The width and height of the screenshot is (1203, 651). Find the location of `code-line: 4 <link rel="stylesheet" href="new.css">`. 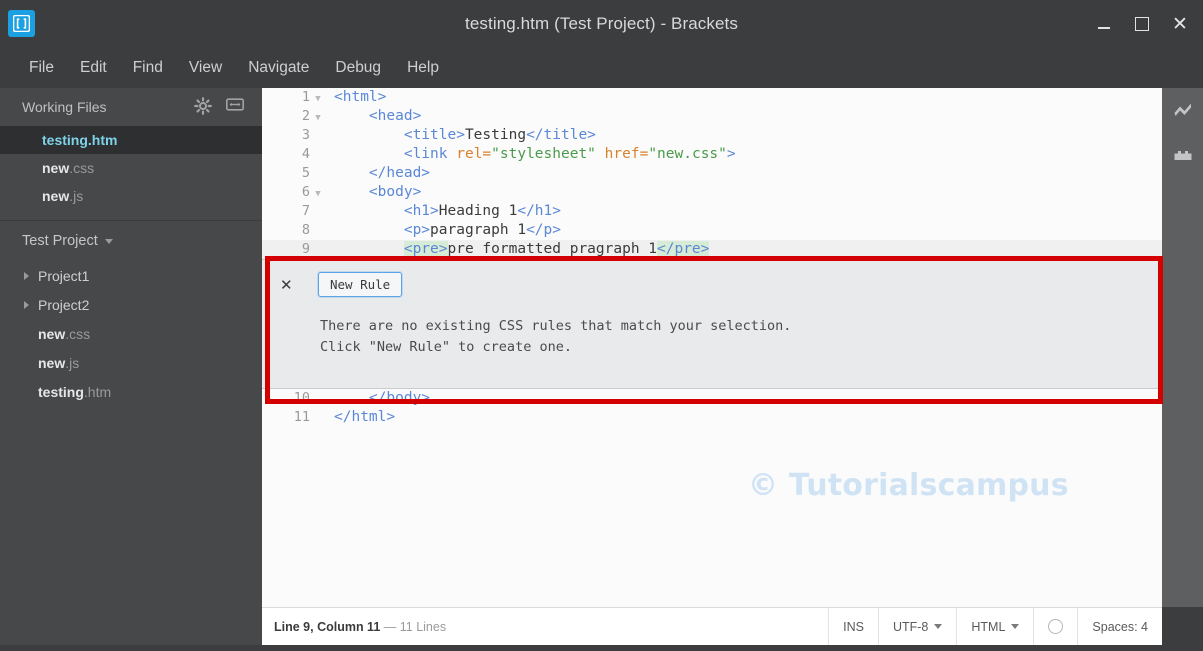

code-line: 4 <link rel="stylesheet" href="new.css"> is located at coordinates (712, 154).